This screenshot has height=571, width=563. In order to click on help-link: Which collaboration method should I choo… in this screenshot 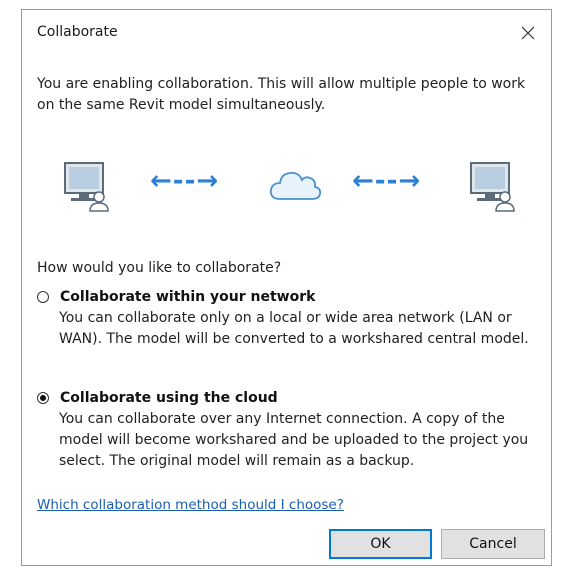, I will do `click(190, 505)`.